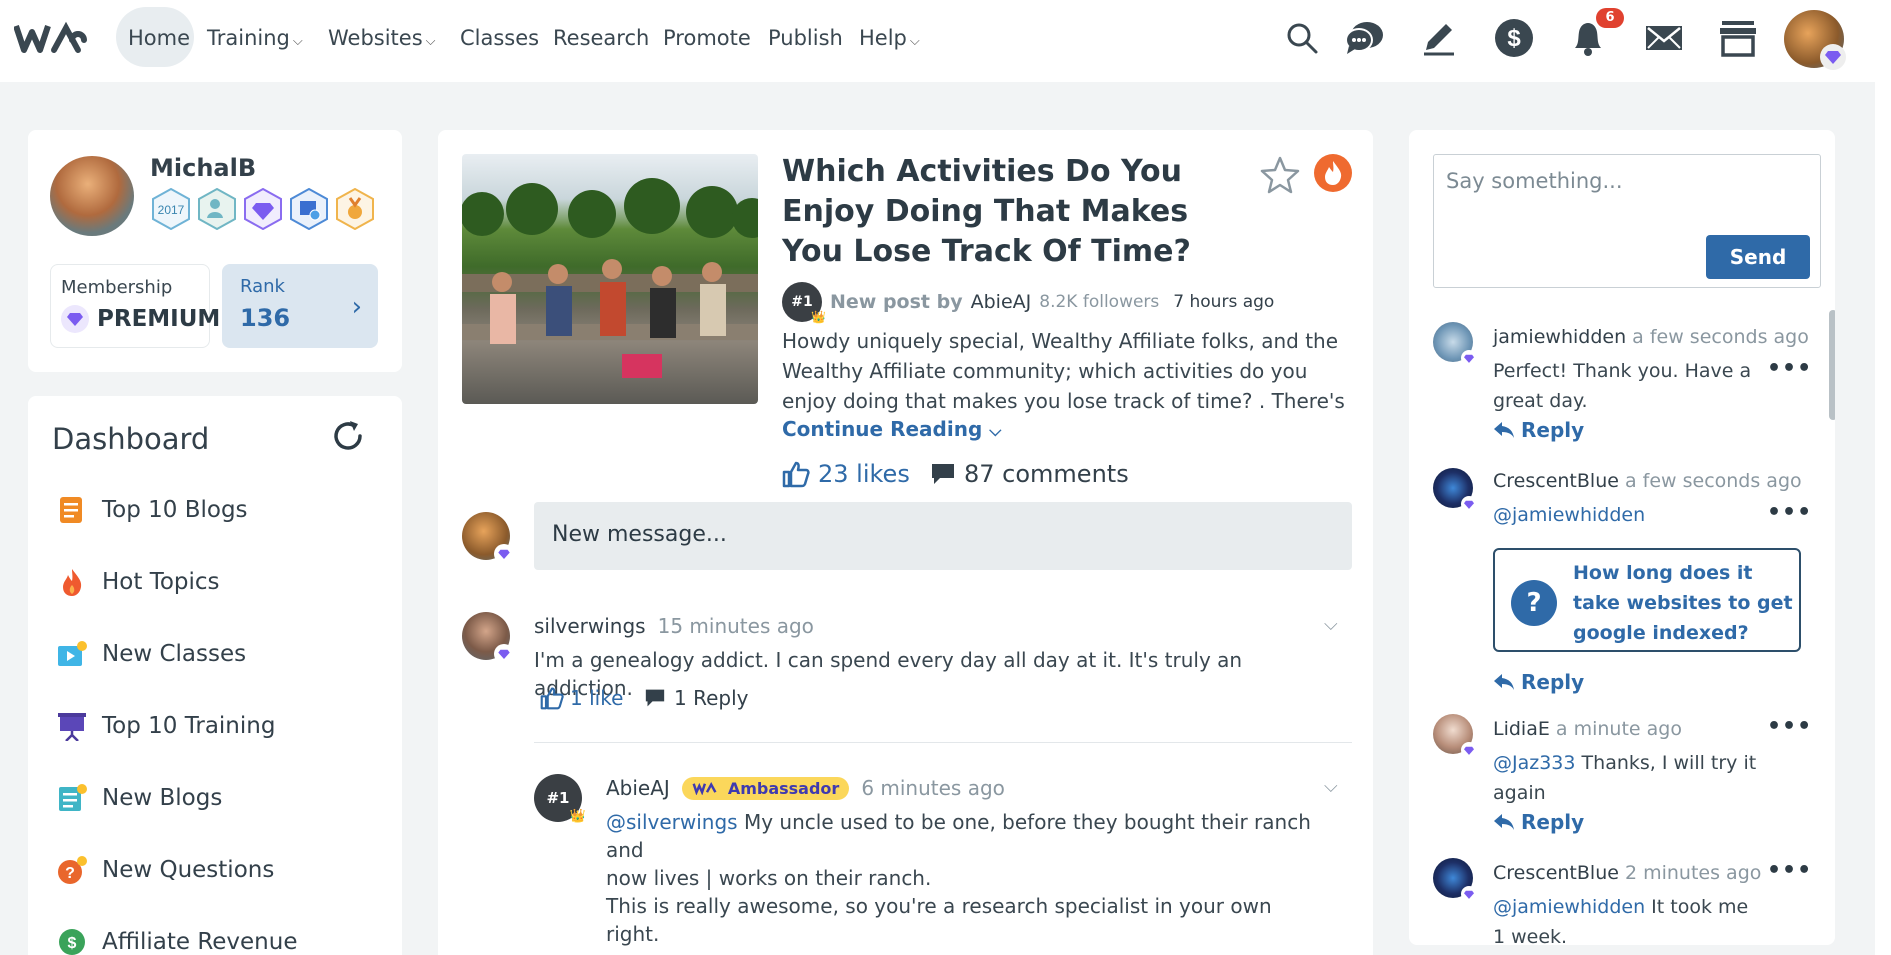 The image size is (1891, 955). What do you see at coordinates (382, 38) in the screenshot?
I see `nav-websites: Websites ⌵` at bounding box center [382, 38].